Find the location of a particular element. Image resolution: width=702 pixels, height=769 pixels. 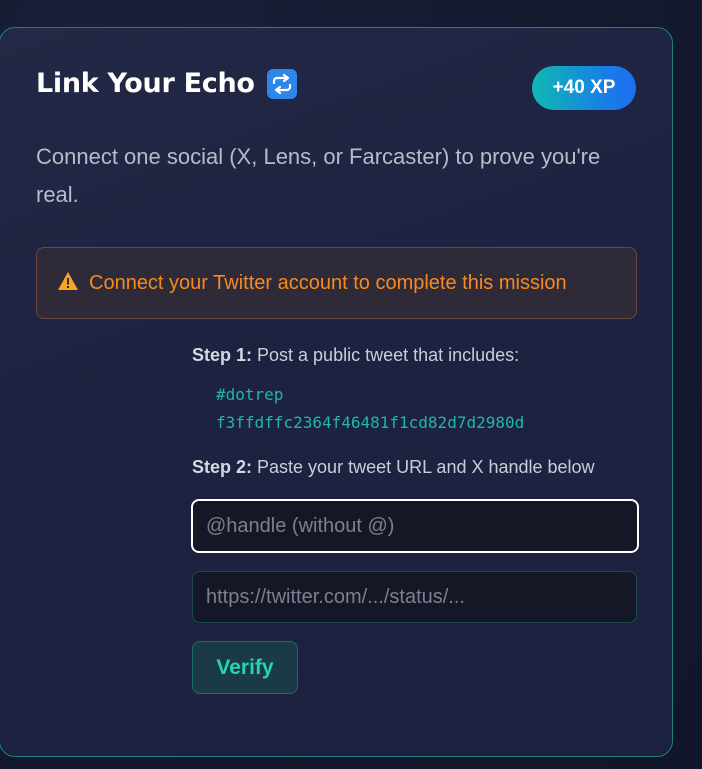

handle-input: @handle (without @) is located at coordinates (415, 526).